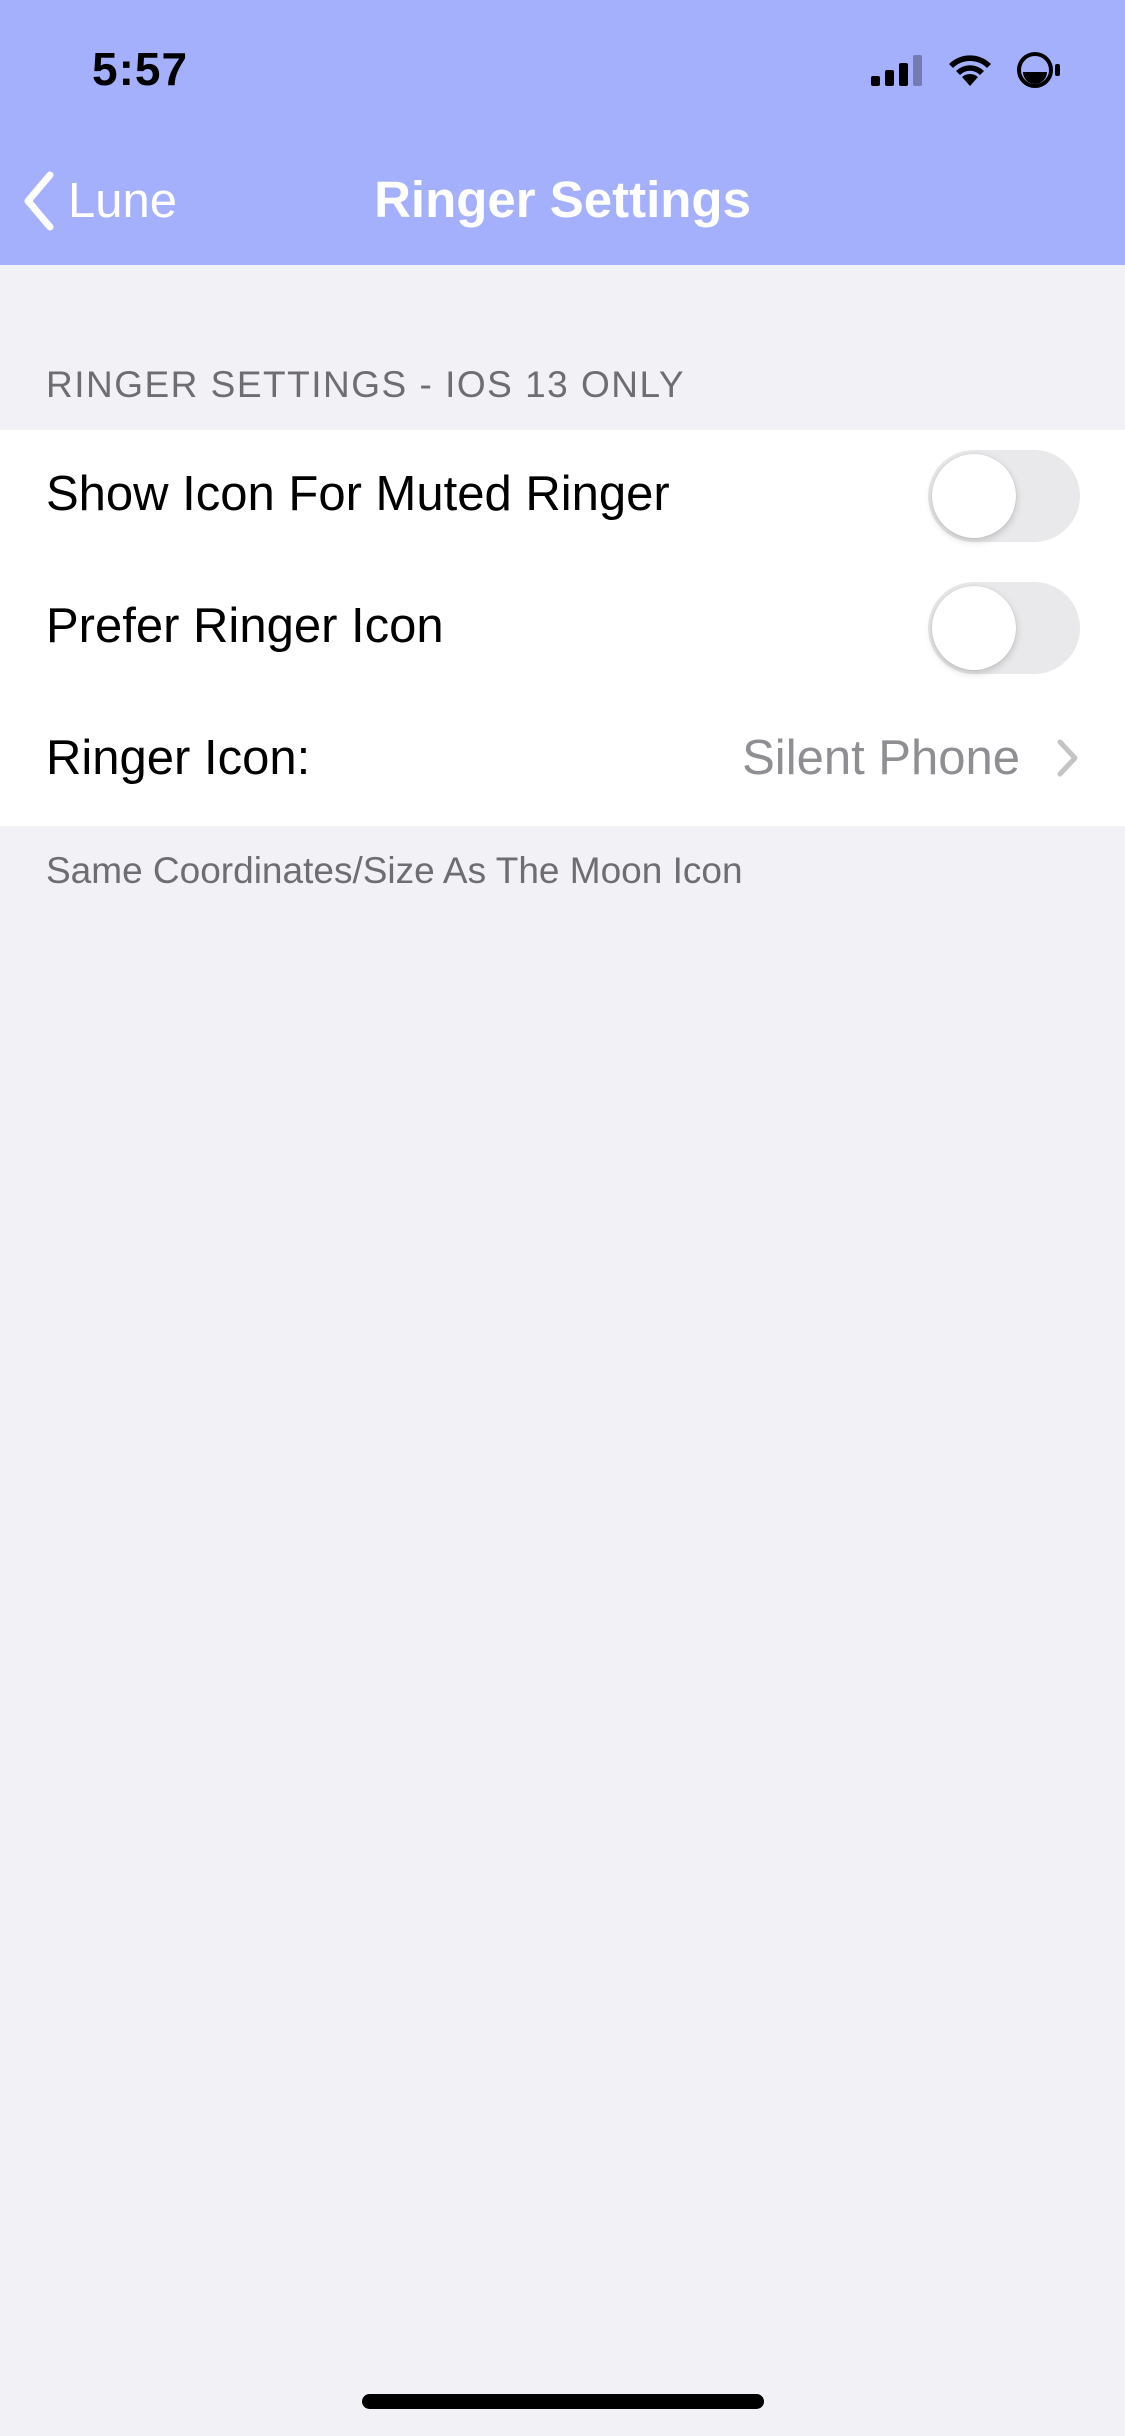  What do you see at coordinates (563, 2401) in the screenshot?
I see `home-indicator` at bounding box center [563, 2401].